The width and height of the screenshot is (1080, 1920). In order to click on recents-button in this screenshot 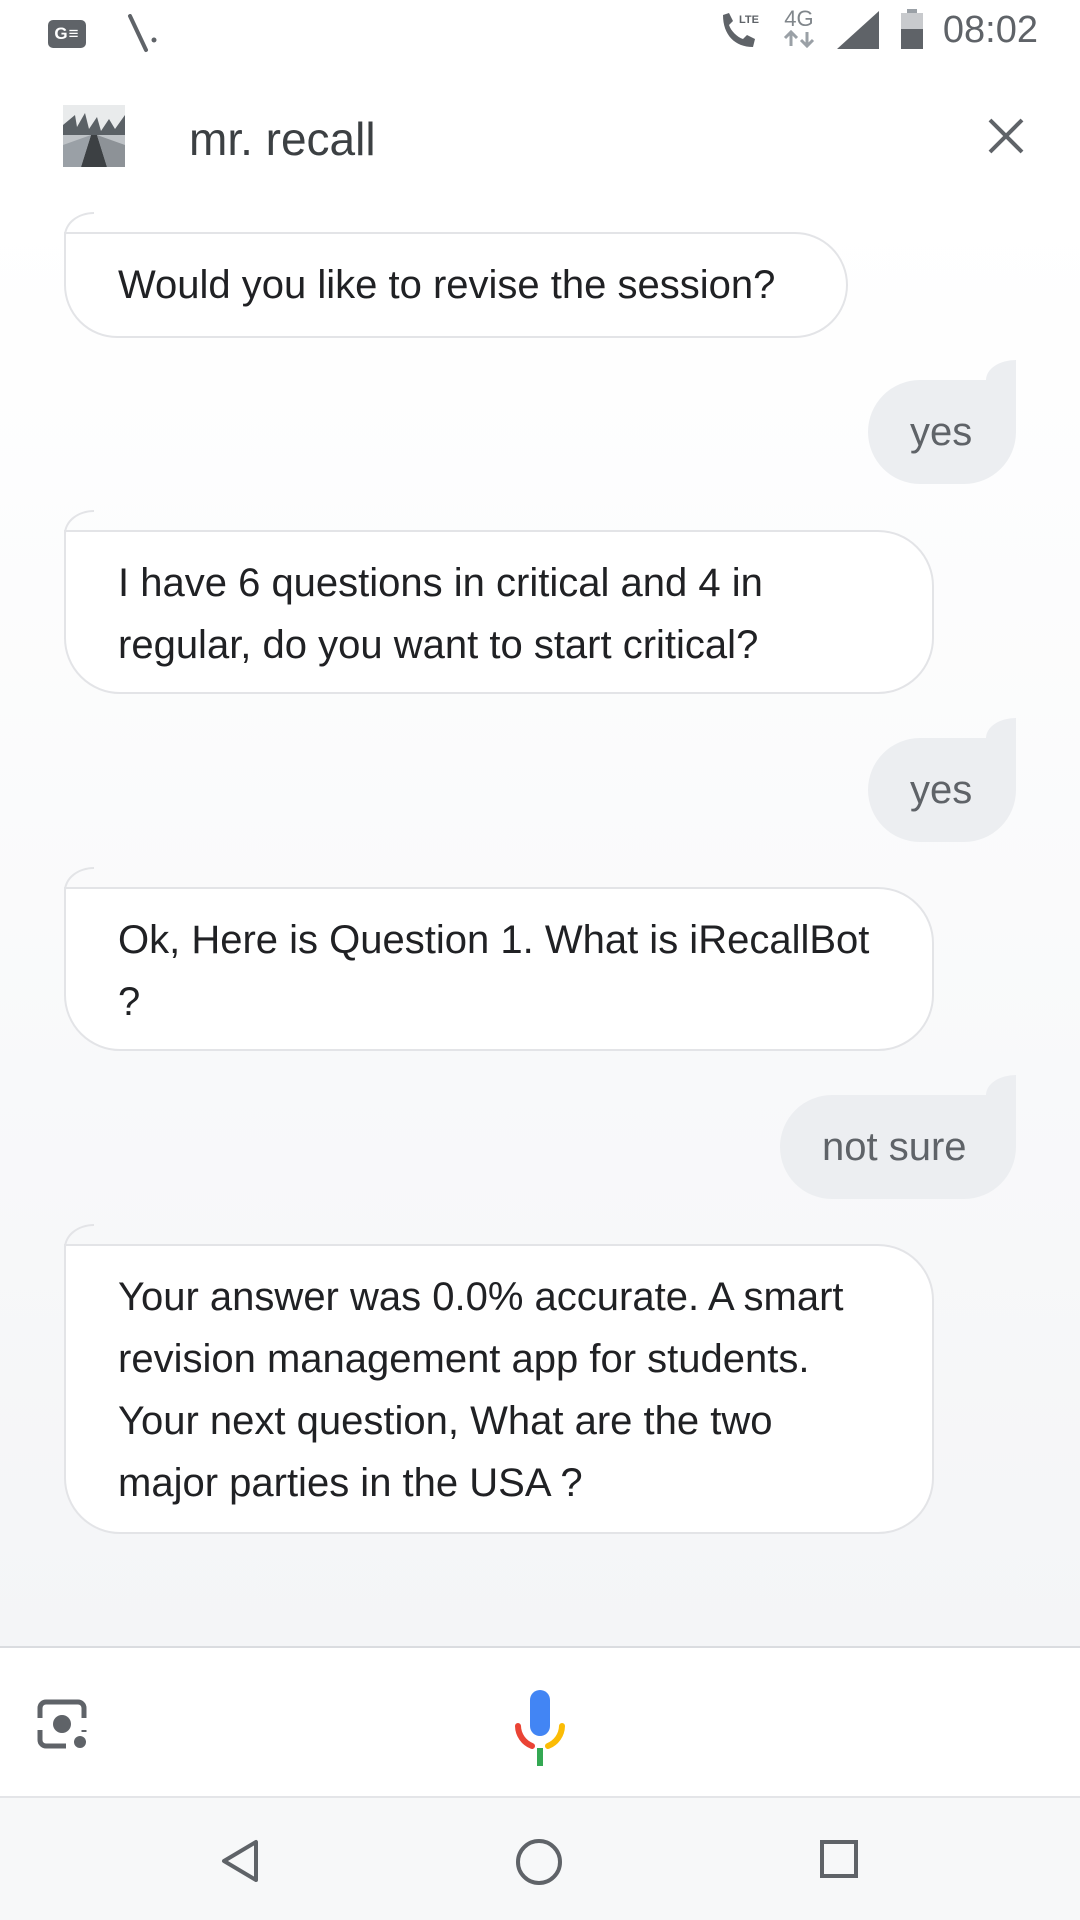, I will do `click(839, 1861)`.